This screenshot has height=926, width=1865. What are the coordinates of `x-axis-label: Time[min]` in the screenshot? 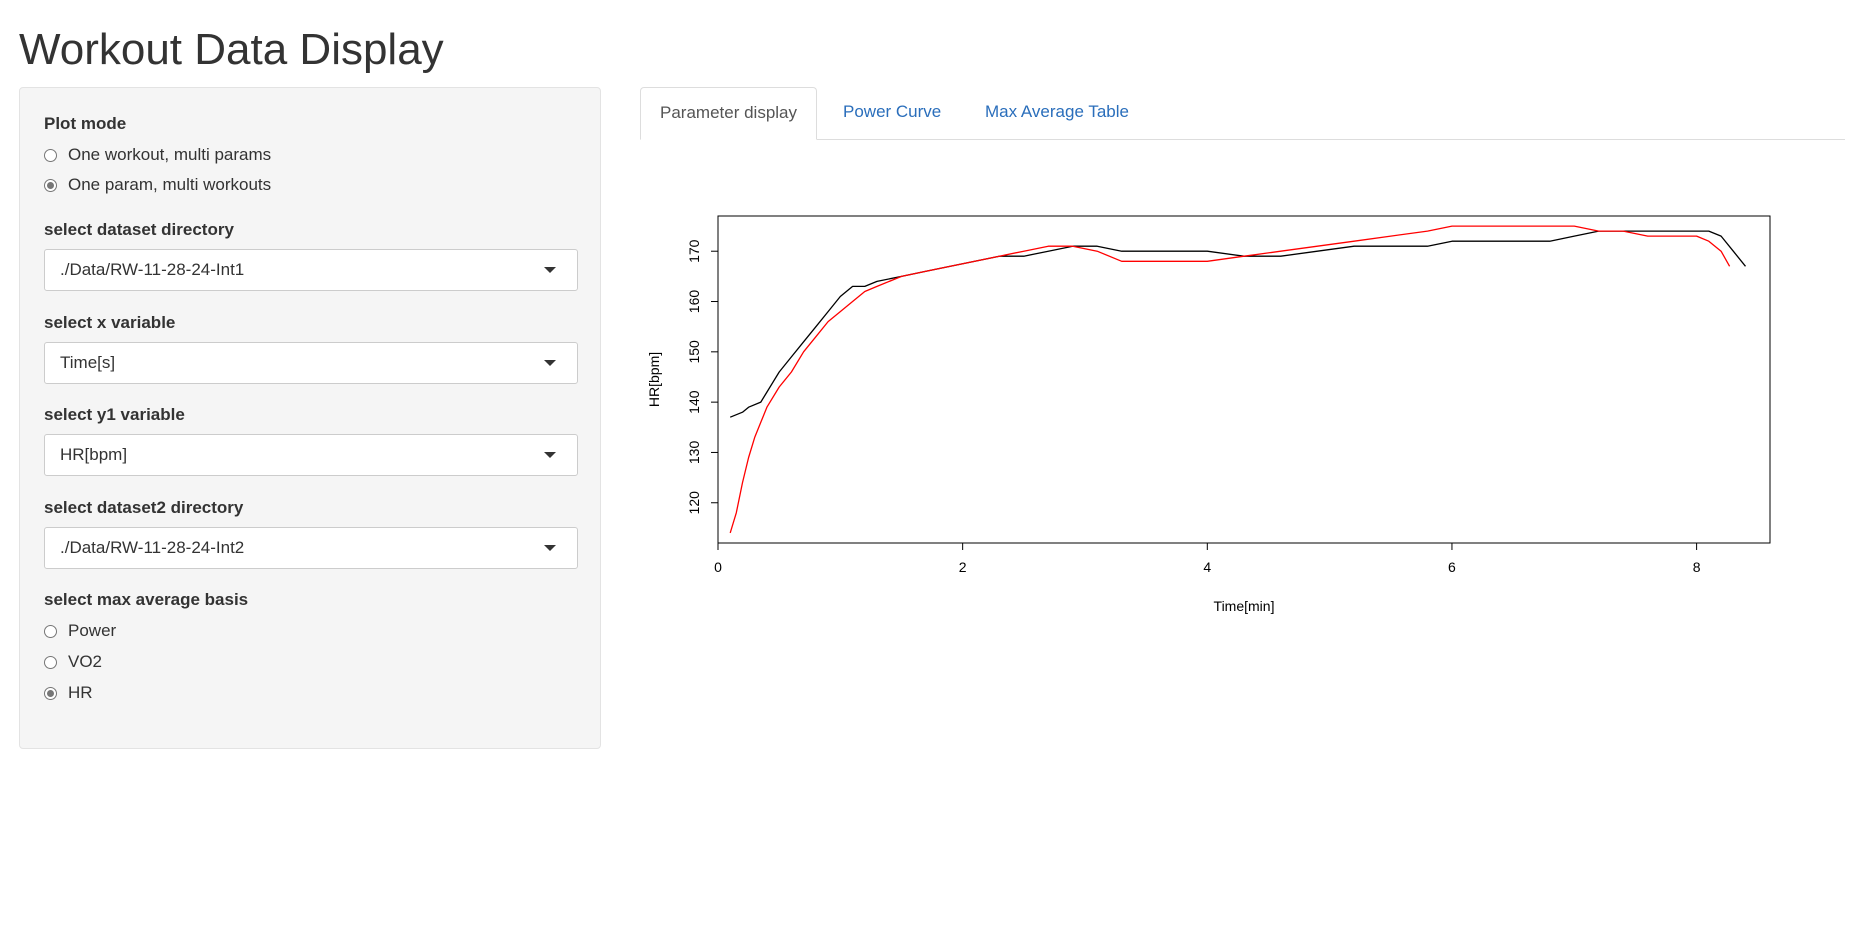 It's located at (1244, 606).